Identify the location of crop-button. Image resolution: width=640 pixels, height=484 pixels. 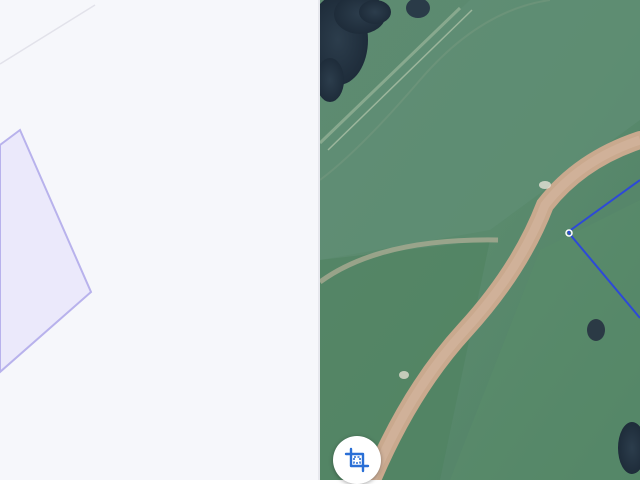
(357, 460).